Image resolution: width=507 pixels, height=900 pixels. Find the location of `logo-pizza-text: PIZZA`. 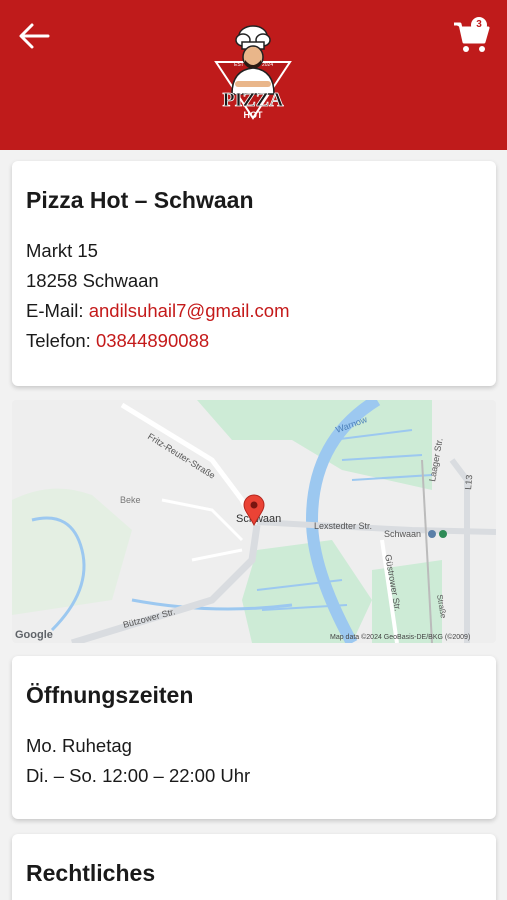

logo-pizza-text: PIZZA is located at coordinates (253, 100).